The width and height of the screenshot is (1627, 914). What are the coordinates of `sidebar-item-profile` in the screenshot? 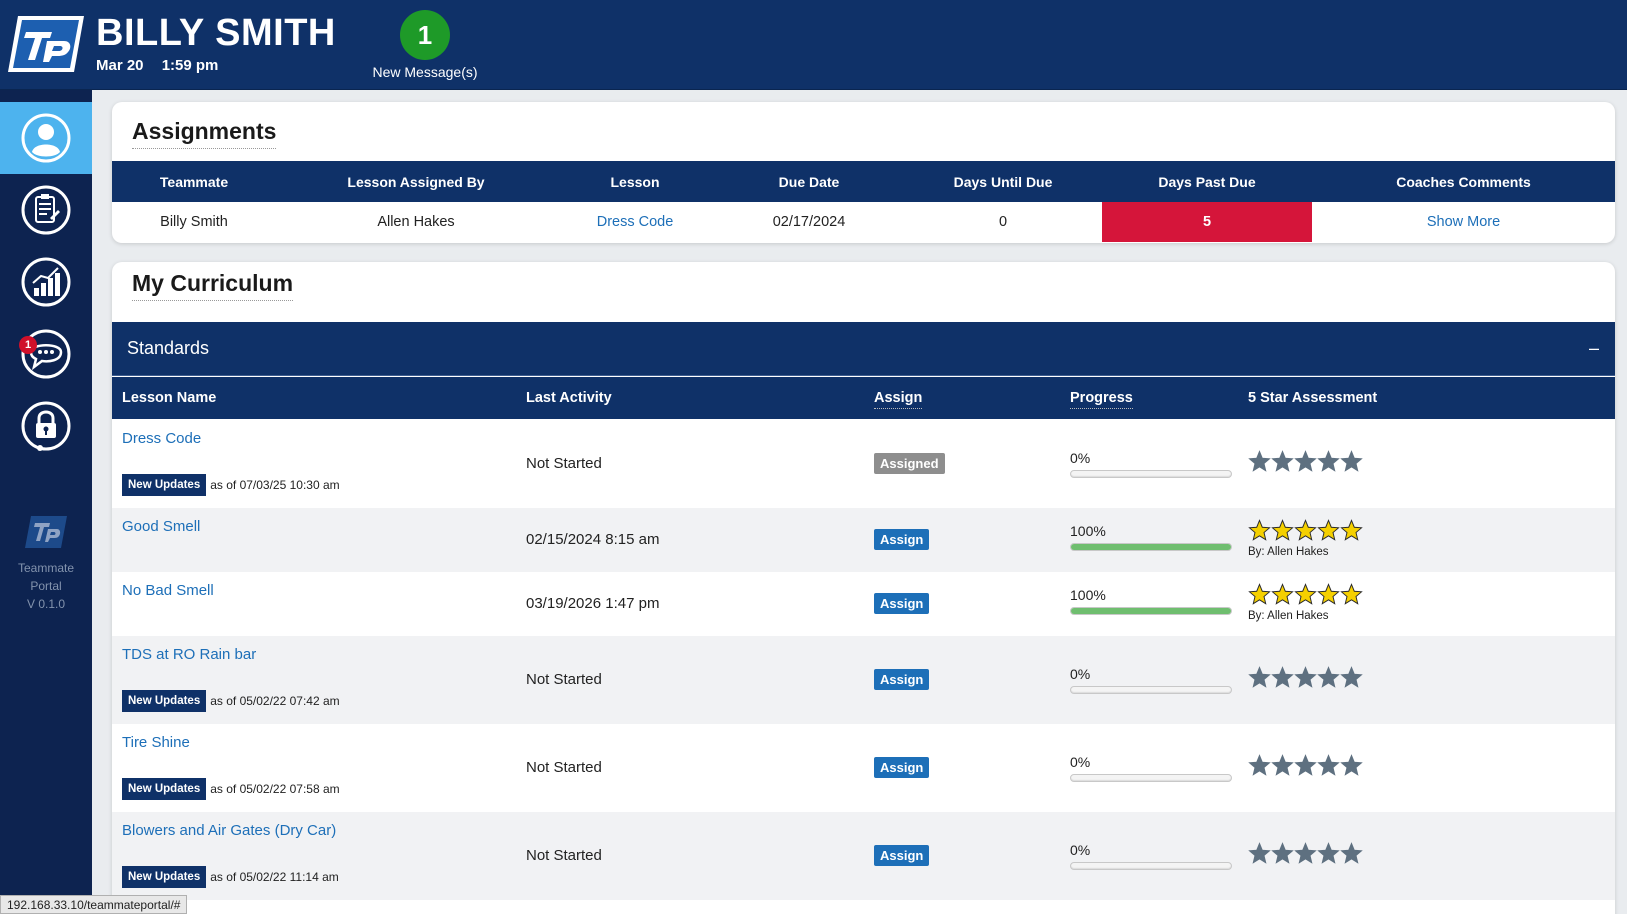 It's located at (46, 138).